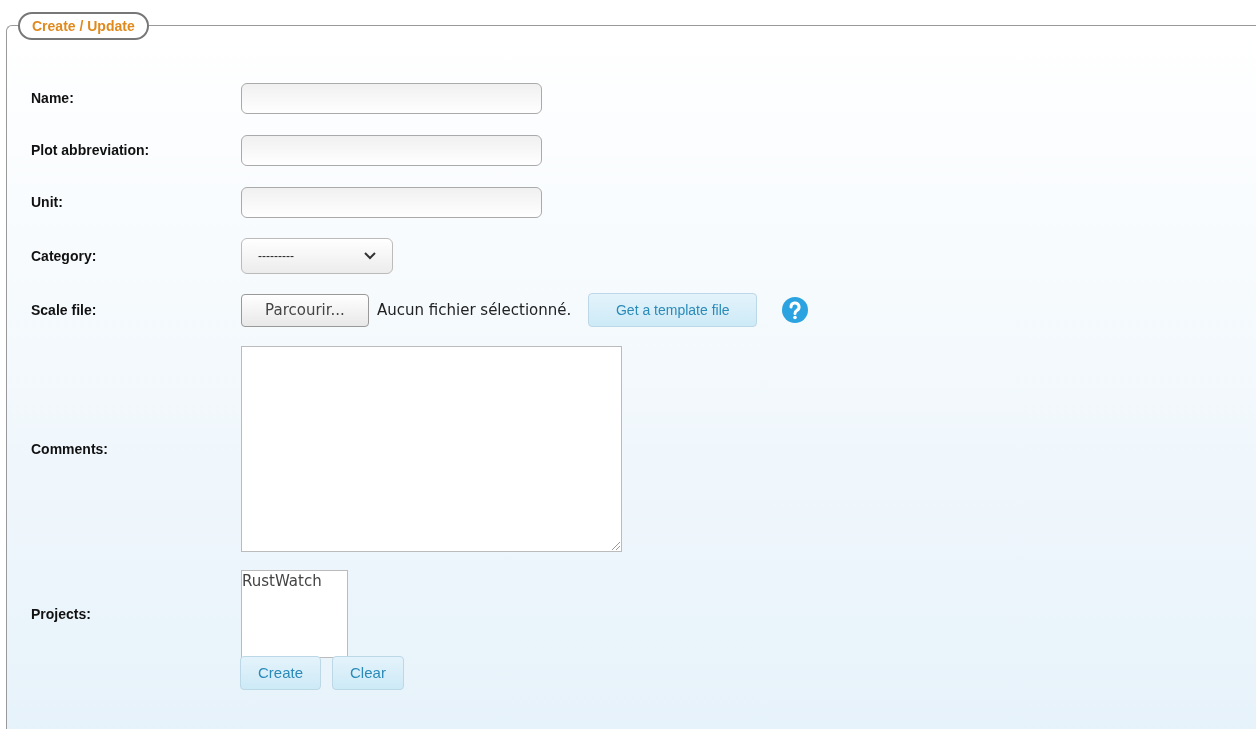  I want to click on field-label: Projects:, so click(61, 614).